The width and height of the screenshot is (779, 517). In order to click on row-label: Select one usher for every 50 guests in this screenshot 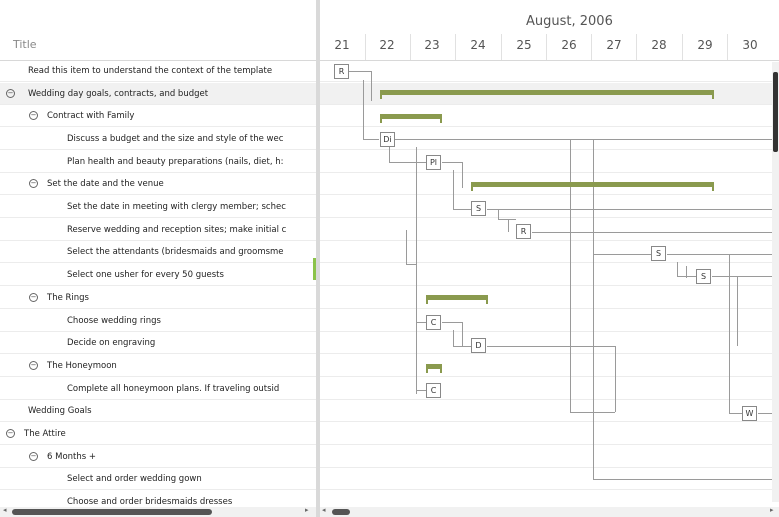, I will do `click(145, 275)`.